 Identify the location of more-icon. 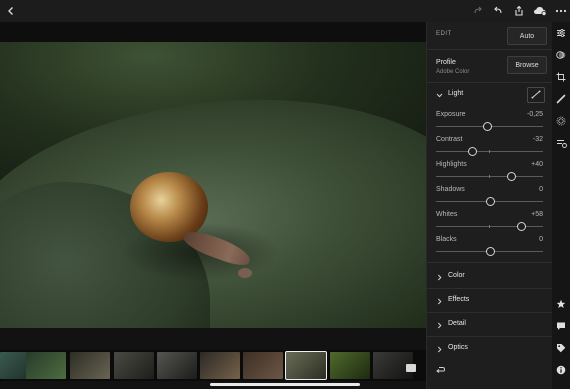
(561, 11).